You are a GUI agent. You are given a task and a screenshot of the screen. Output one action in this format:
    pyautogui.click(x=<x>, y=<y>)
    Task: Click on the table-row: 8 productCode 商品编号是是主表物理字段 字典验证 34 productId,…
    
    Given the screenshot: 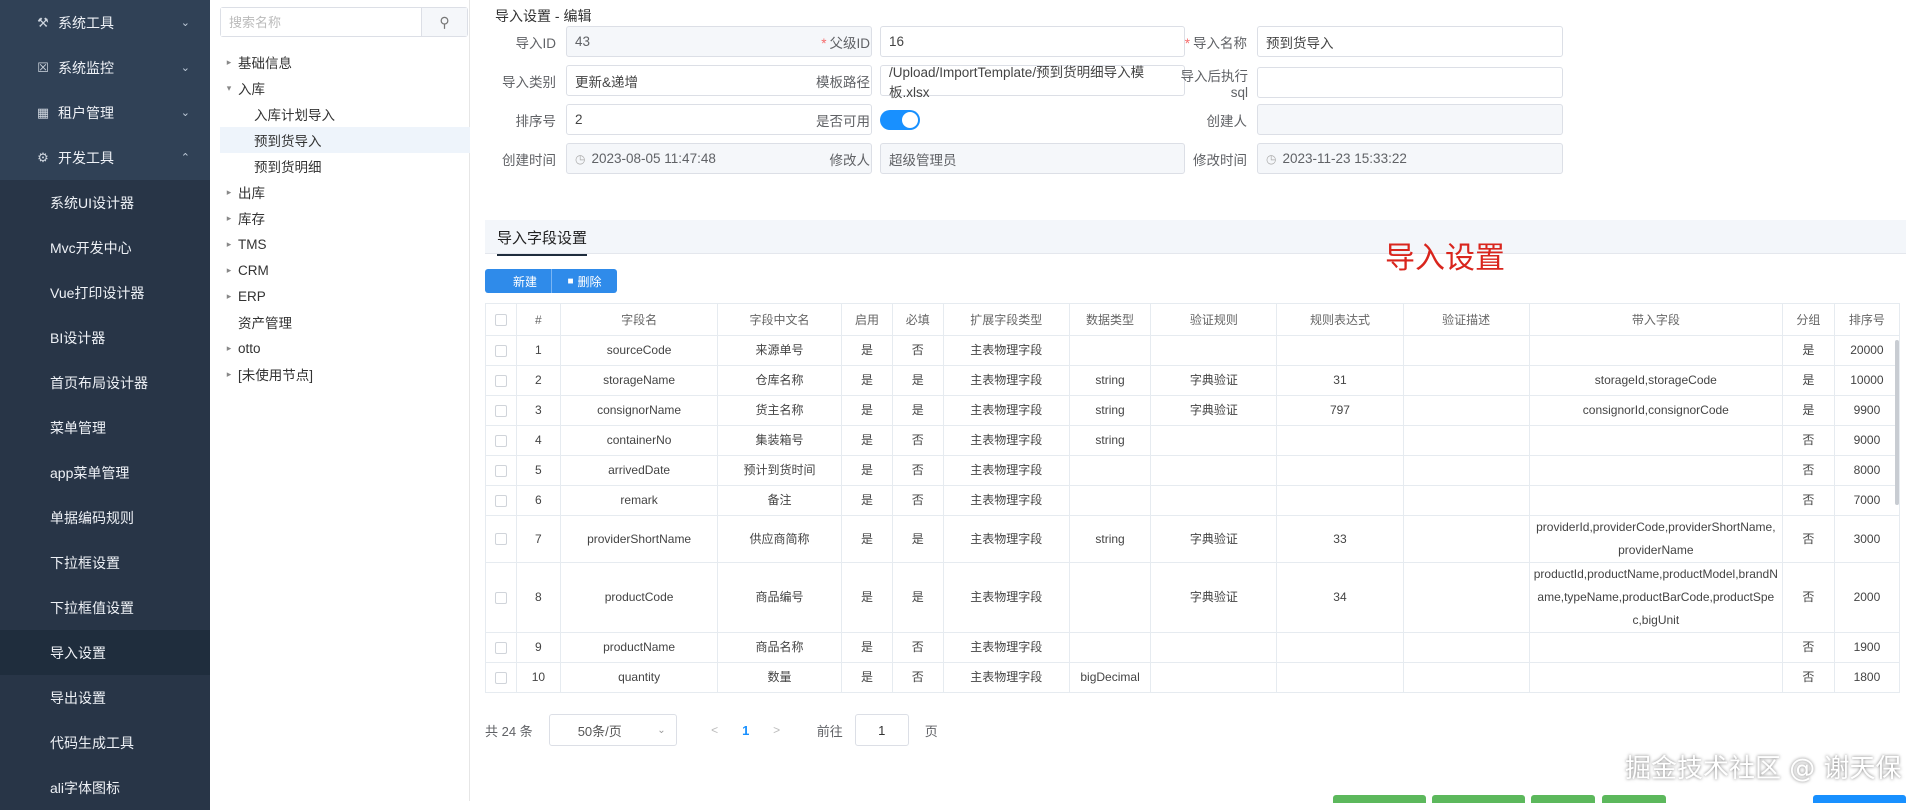 What is the action you would take?
    pyautogui.click(x=1193, y=597)
    